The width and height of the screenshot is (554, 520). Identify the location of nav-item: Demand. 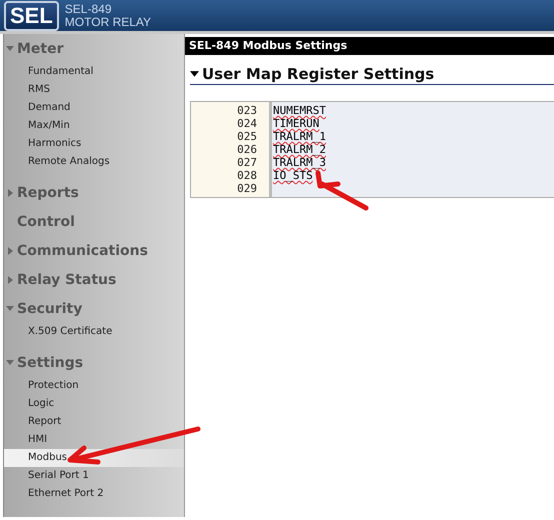
(94, 108).